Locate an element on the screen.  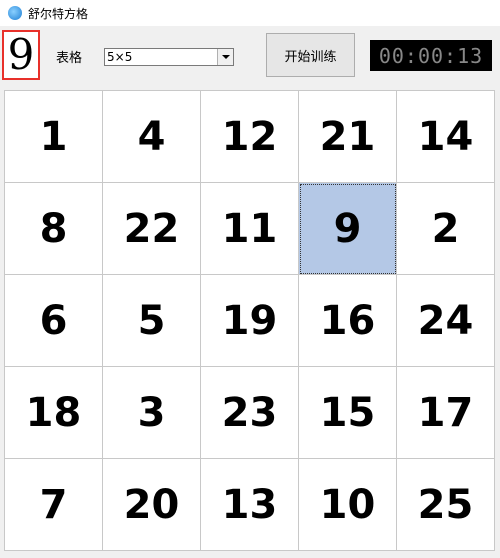
grid-cell: 17 is located at coordinates (446, 413).